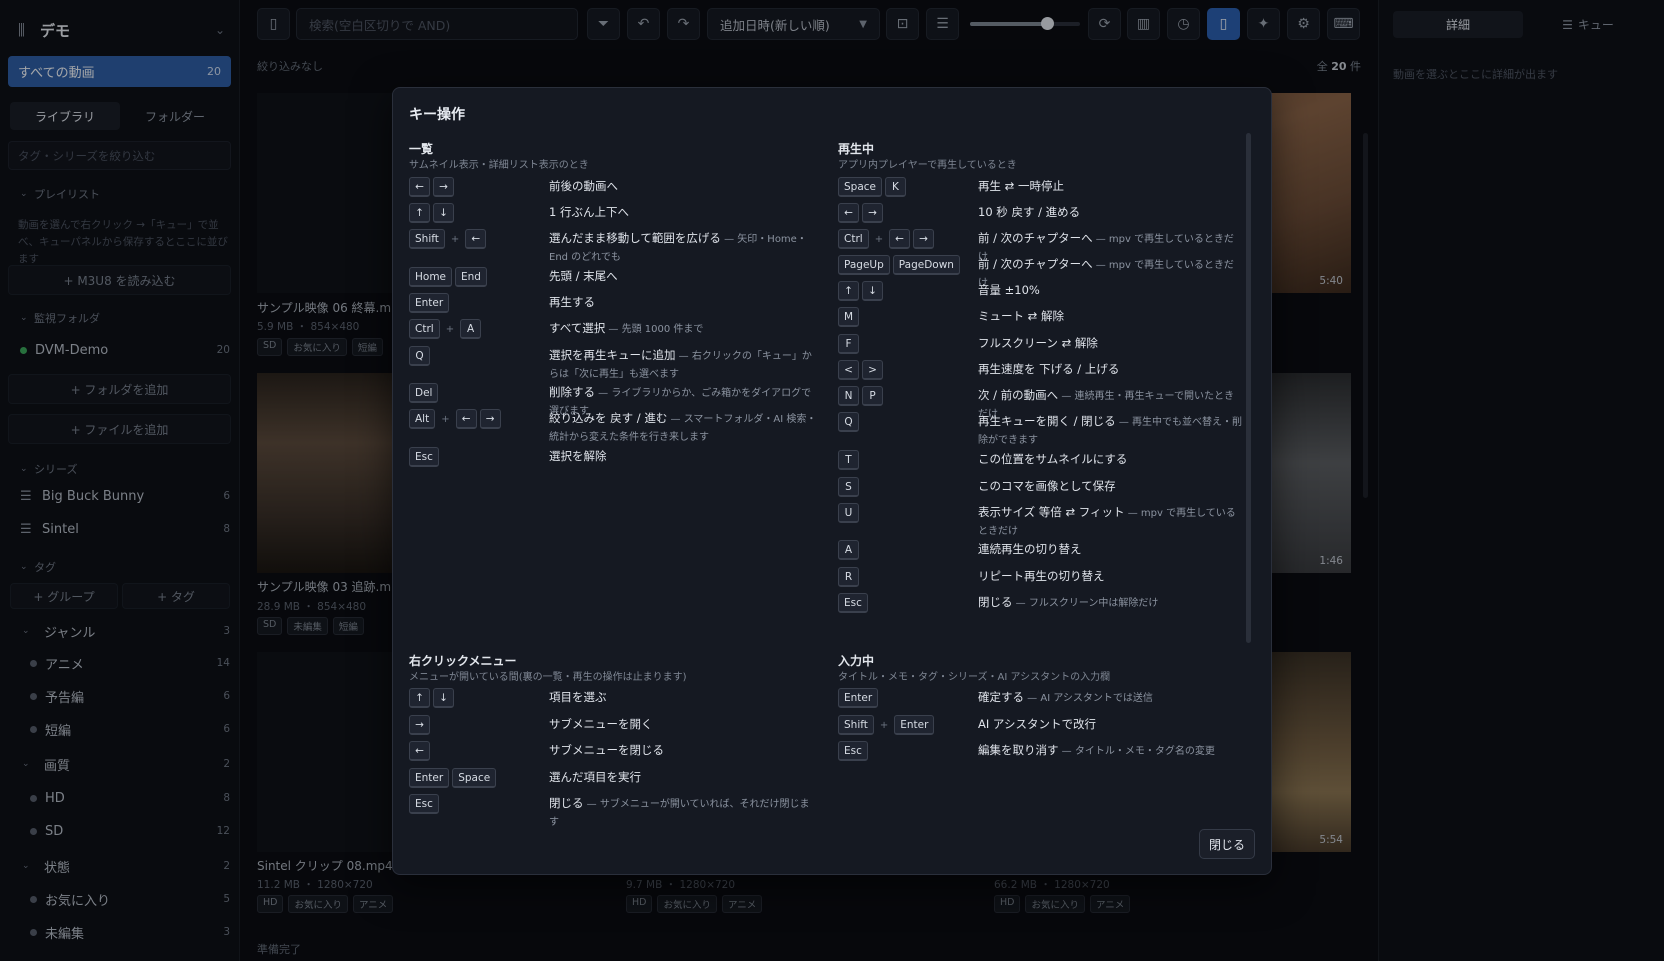  I want to click on shortcut-description: 10 秒 戻す / 進める, so click(1110, 212).